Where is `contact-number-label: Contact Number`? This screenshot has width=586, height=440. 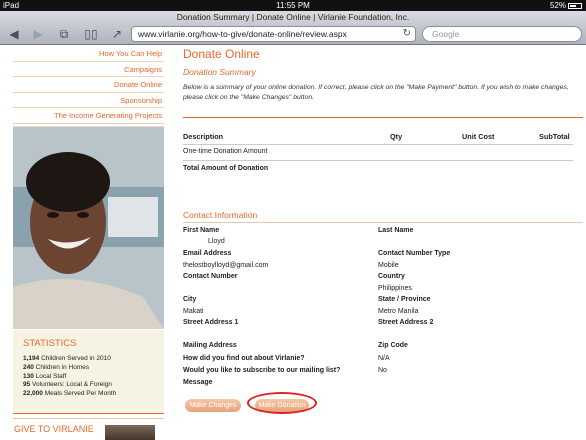
contact-number-label: Contact Number is located at coordinates (210, 276).